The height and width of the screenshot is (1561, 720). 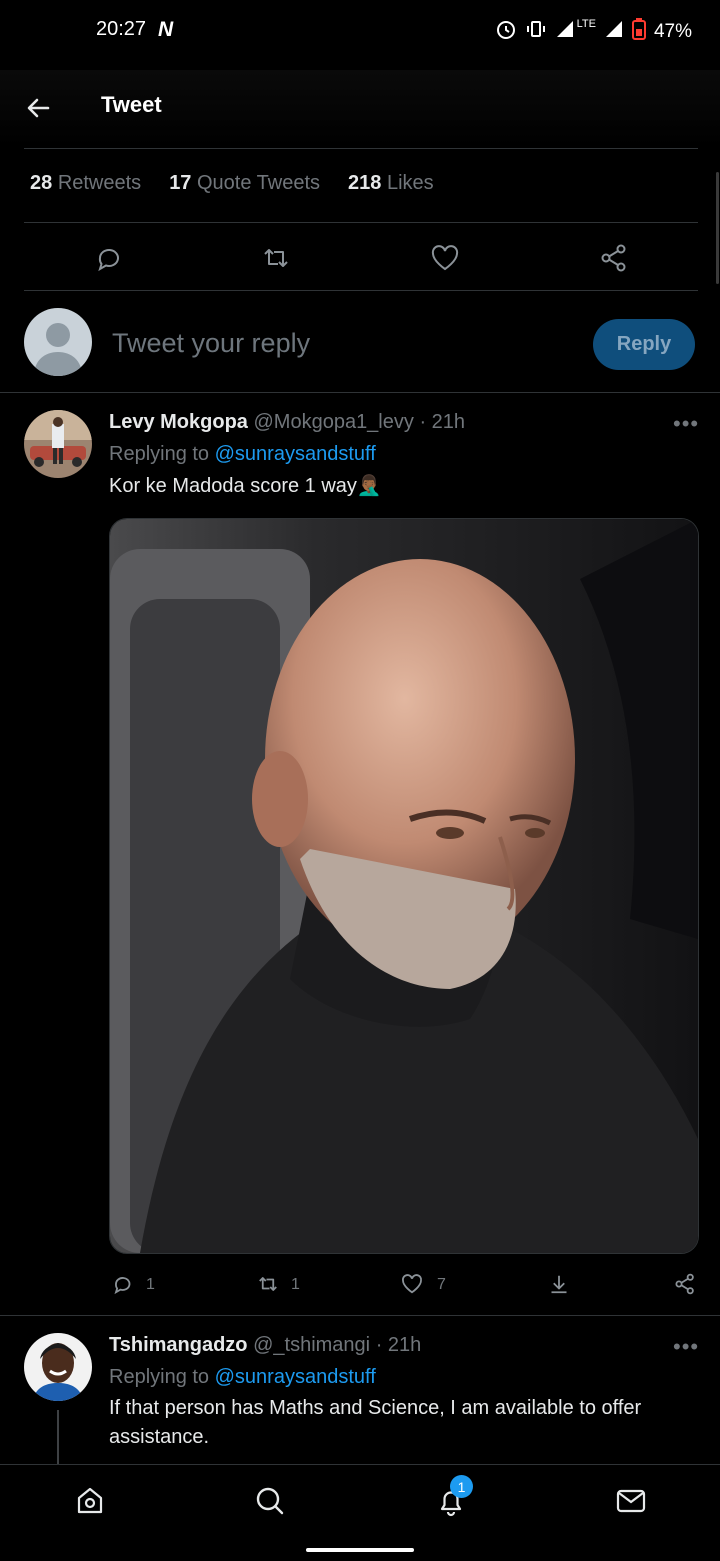 What do you see at coordinates (717, 228) in the screenshot?
I see `scrollbar` at bounding box center [717, 228].